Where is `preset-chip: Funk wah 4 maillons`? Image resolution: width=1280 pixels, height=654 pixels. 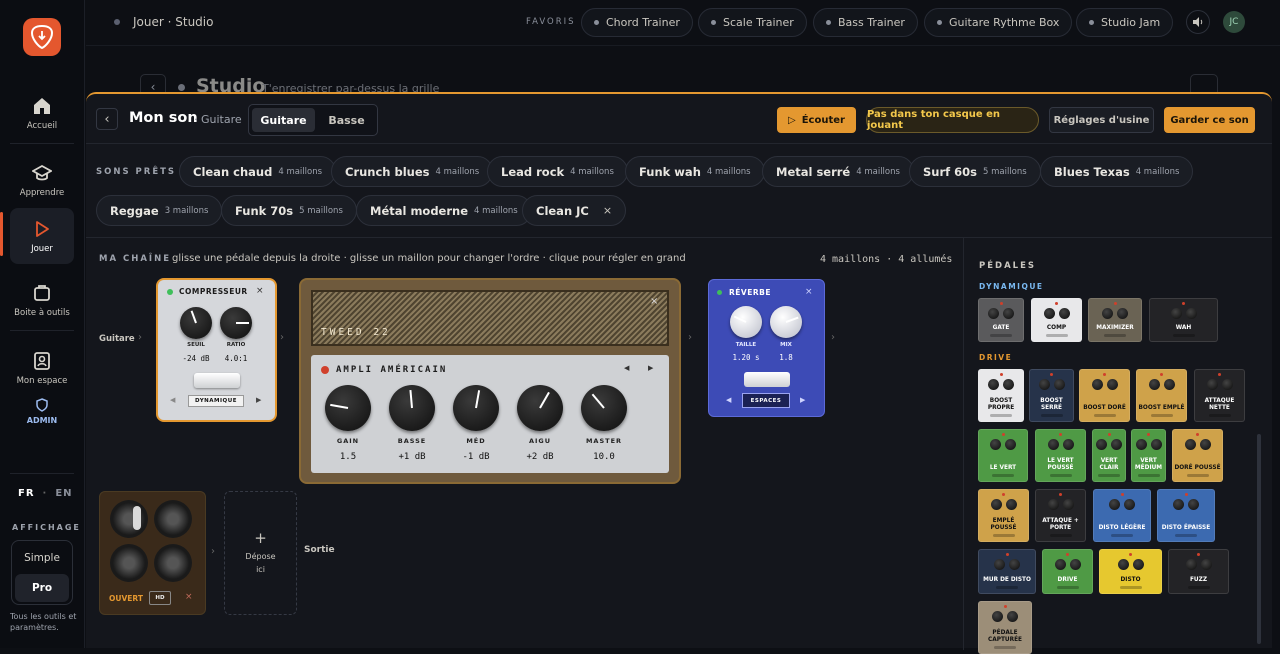
preset-chip: Funk wah 4 maillons is located at coordinates (695, 171).